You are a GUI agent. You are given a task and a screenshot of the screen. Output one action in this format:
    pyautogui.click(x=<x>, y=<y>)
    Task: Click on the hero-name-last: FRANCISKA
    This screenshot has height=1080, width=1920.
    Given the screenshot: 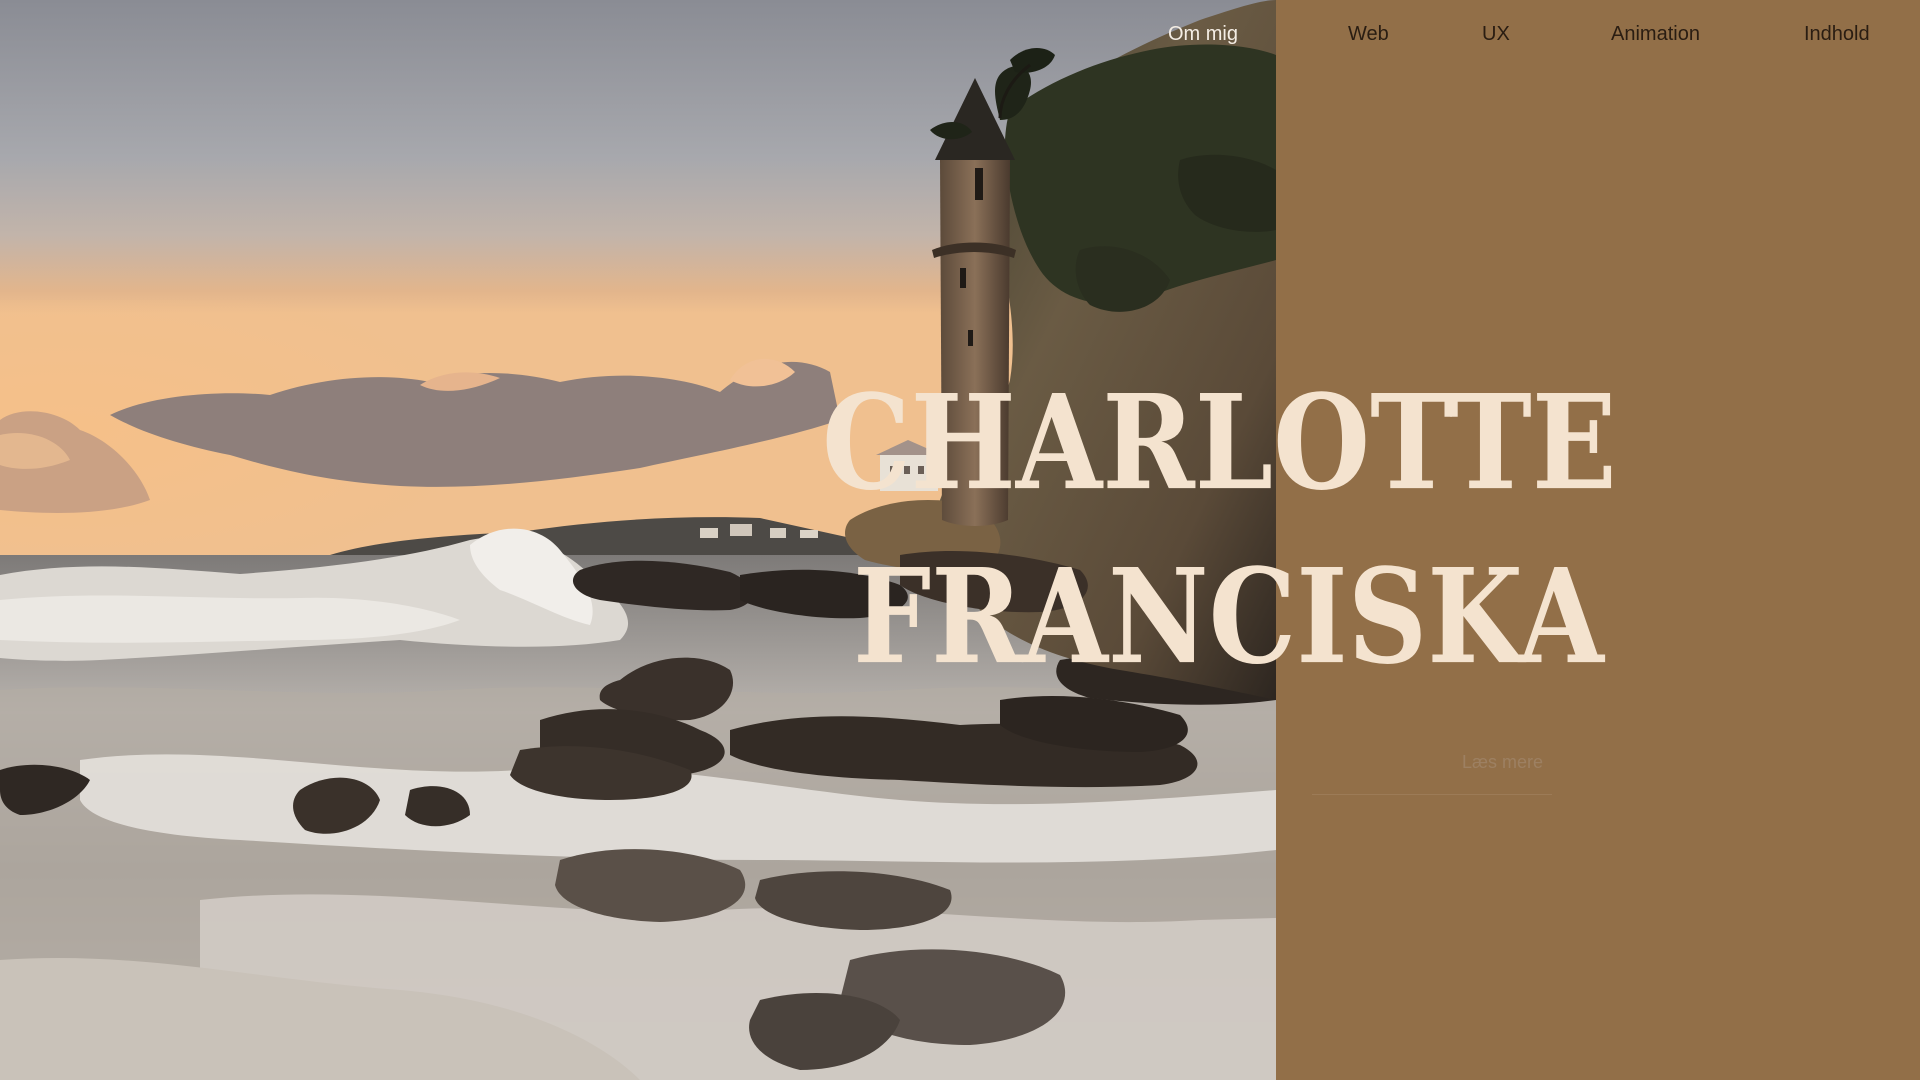 What is the action you would take?
    pyautogui.click(x=1228, y=617)
    